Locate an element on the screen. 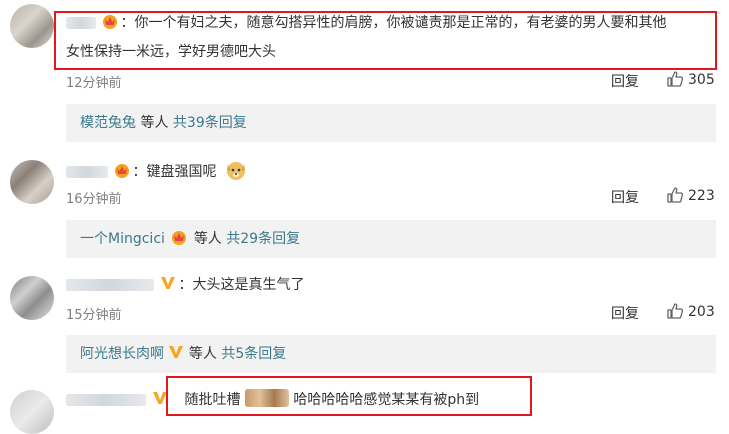 The width and height of the screenshot is (729, 434). comment-text-line2: 女性保持一米远，学好男德吧大头 is located at coordinates (171, 52).